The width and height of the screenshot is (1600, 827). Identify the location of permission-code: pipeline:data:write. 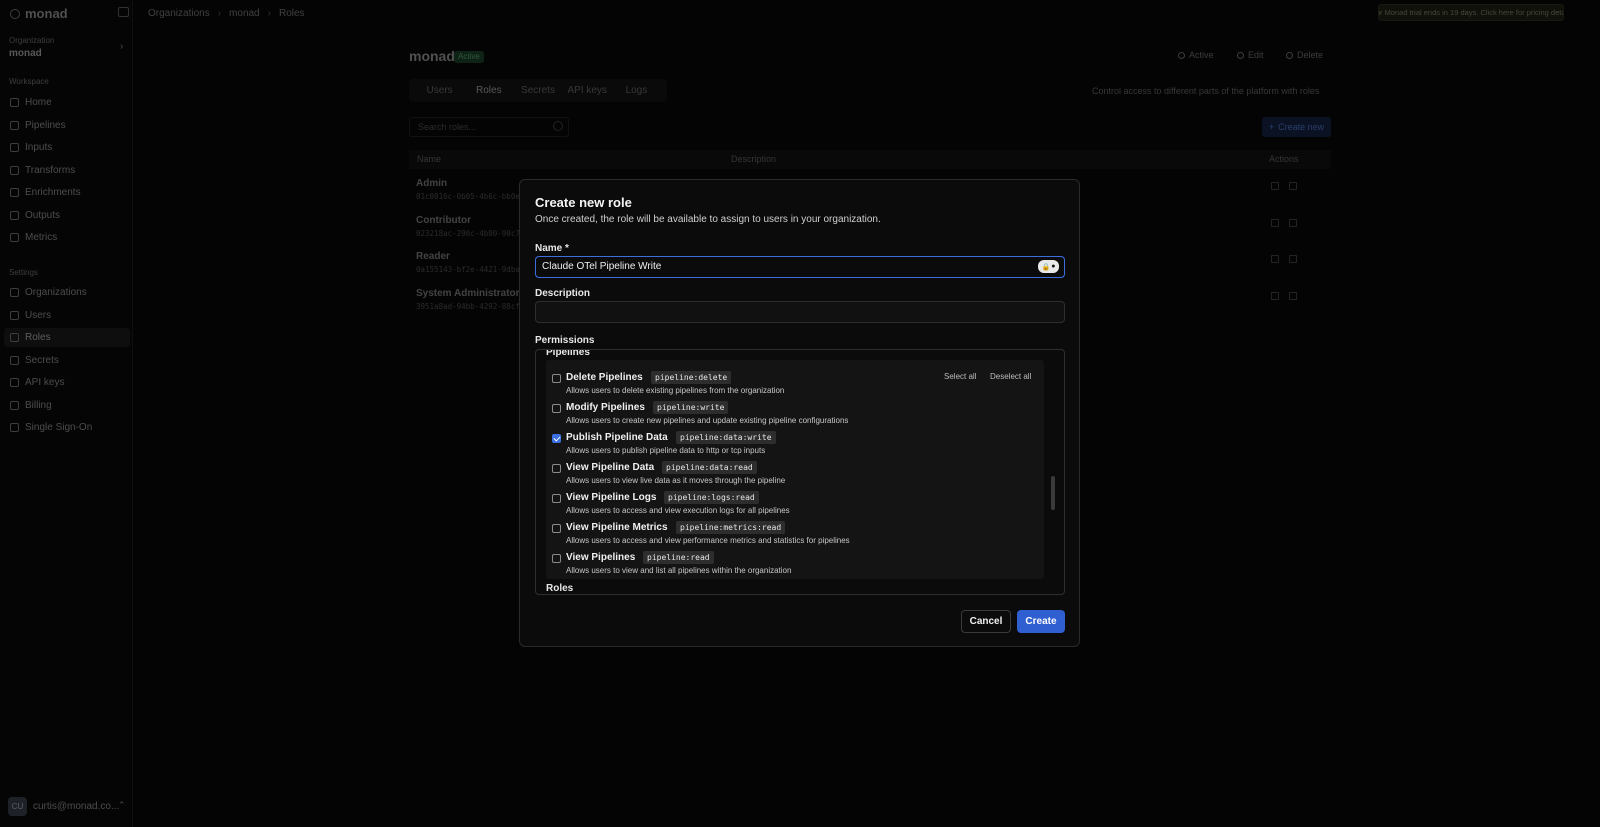
(726, 437).